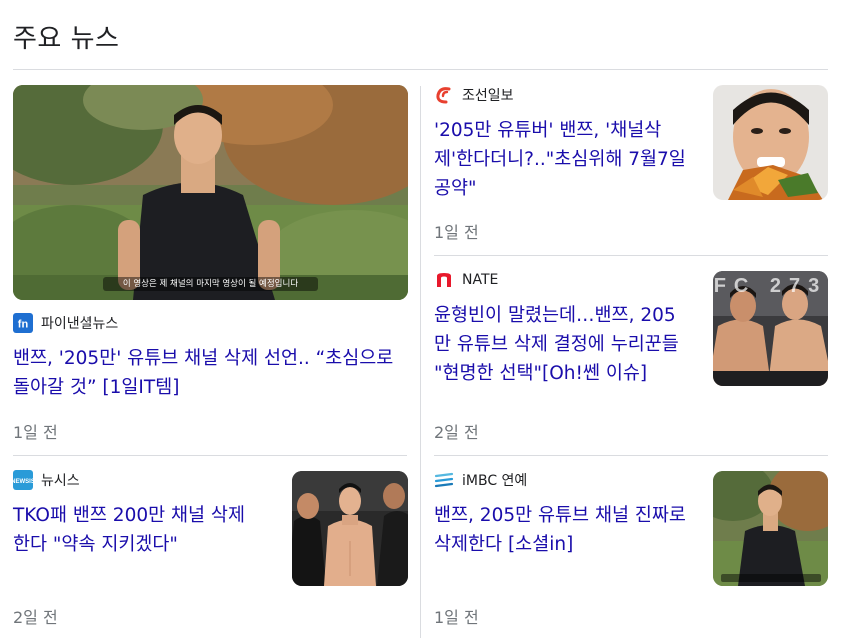 Image resolution: width=857 pixels, height=638 pixels. I want to click on article-headline: 밴쯔, 205만 유튜브 채널 진짜로 삭제한다 [소셜in], so click(567, 530).